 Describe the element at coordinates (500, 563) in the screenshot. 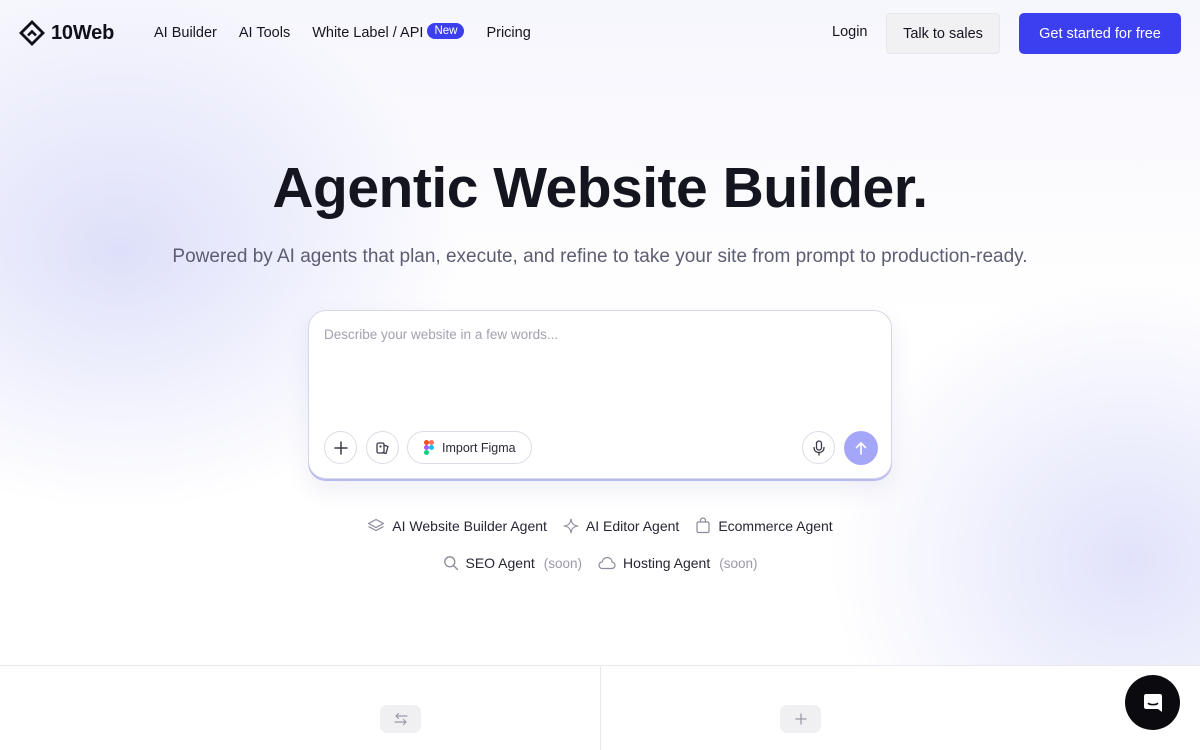

I see `agent-label: SEO Agent` at that location.